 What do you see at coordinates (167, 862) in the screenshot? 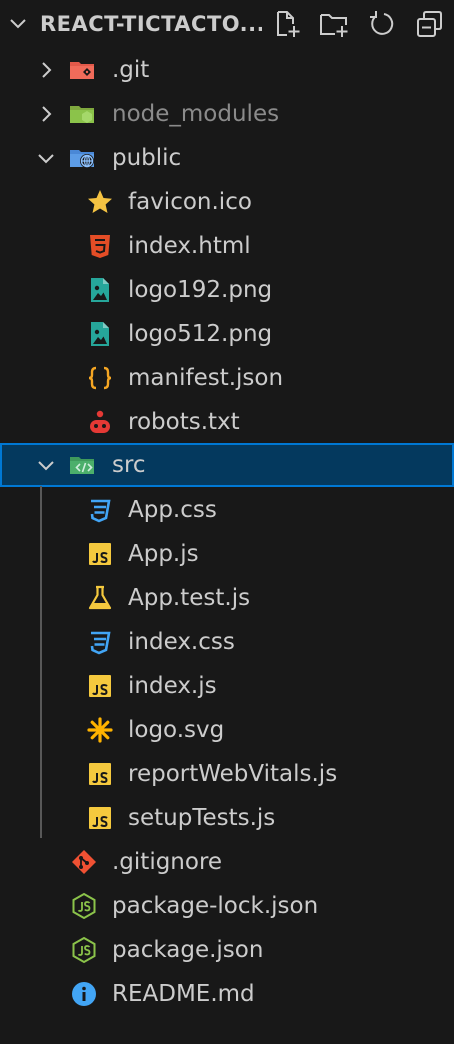
I see `tree-item-label: .gitignore` at bounding box center [167, 862].